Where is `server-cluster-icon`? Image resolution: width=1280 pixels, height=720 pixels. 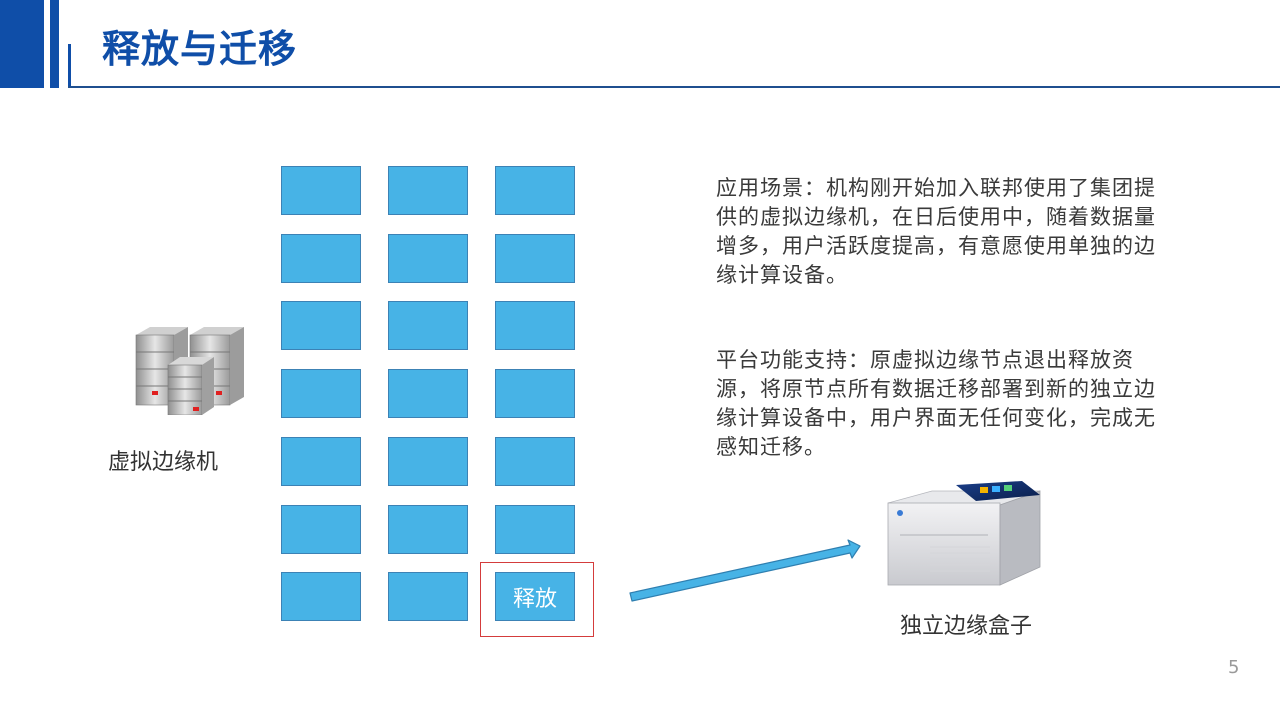
server-cluster-icon is located at coordinates (190, 370).